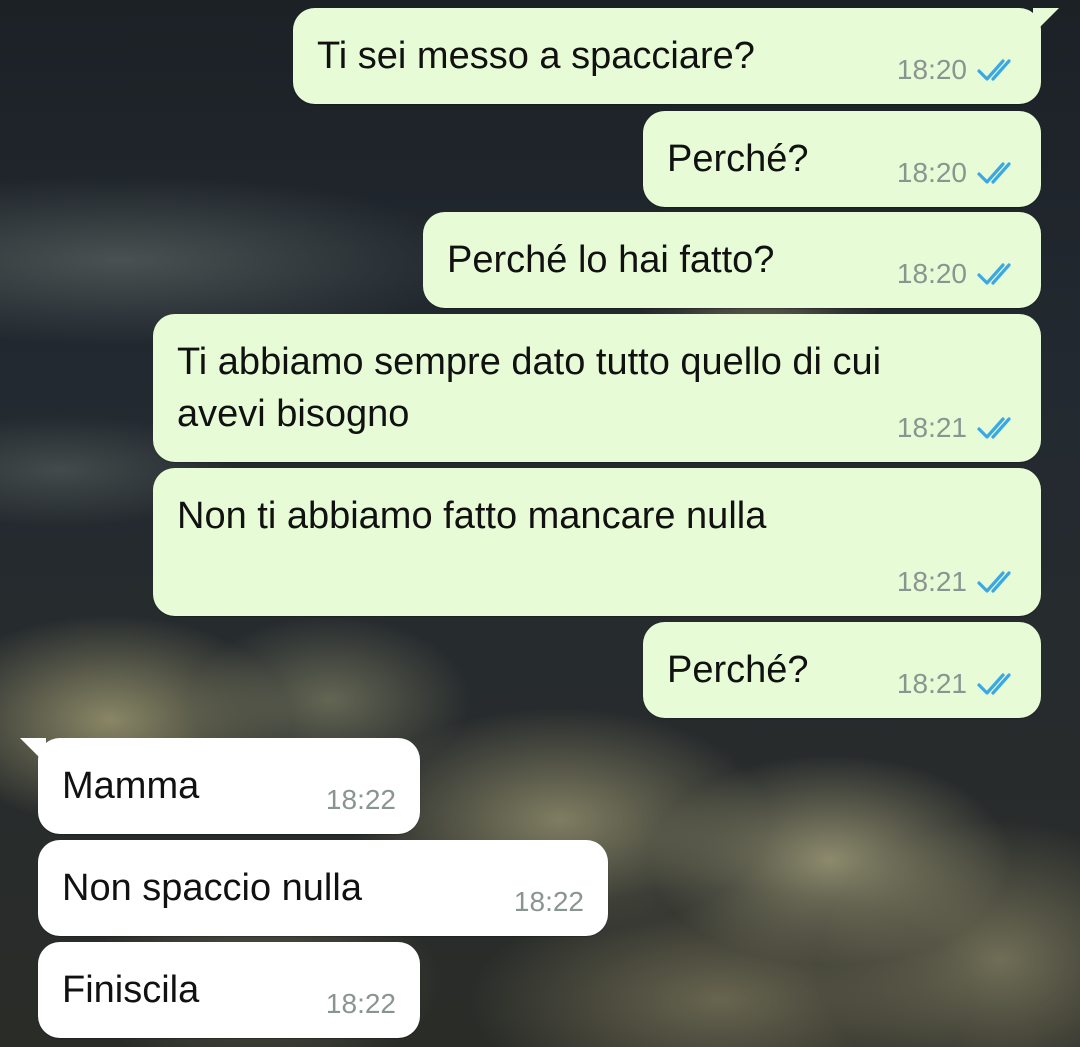 This screenshot has width=1080, height=1047. What do you see at coordinates (229, 990) in the screenshot?
I see `message-bubble-incoming: Finiscila 18:22` at bounding box center [229, 990].